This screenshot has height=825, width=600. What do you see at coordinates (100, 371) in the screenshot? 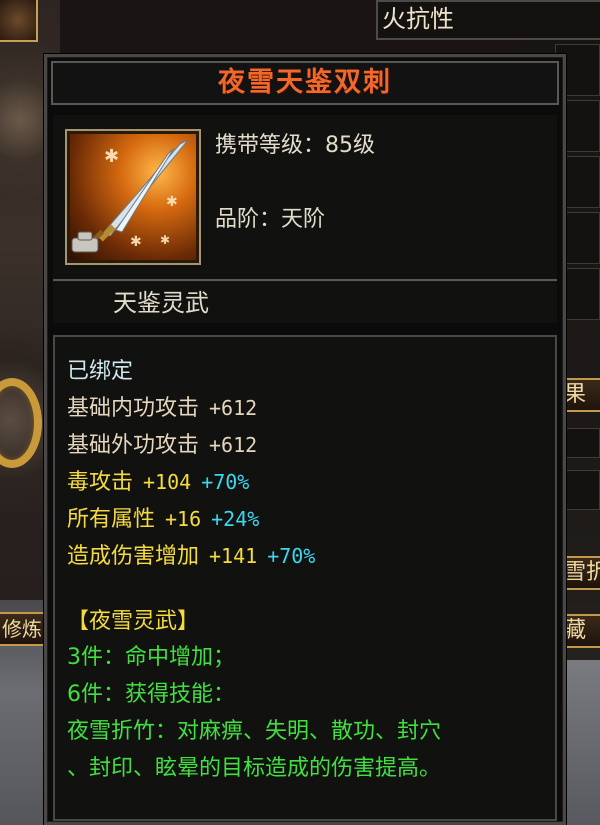
I see `bound-status: 已绑定` at bounding box center [100, 371].